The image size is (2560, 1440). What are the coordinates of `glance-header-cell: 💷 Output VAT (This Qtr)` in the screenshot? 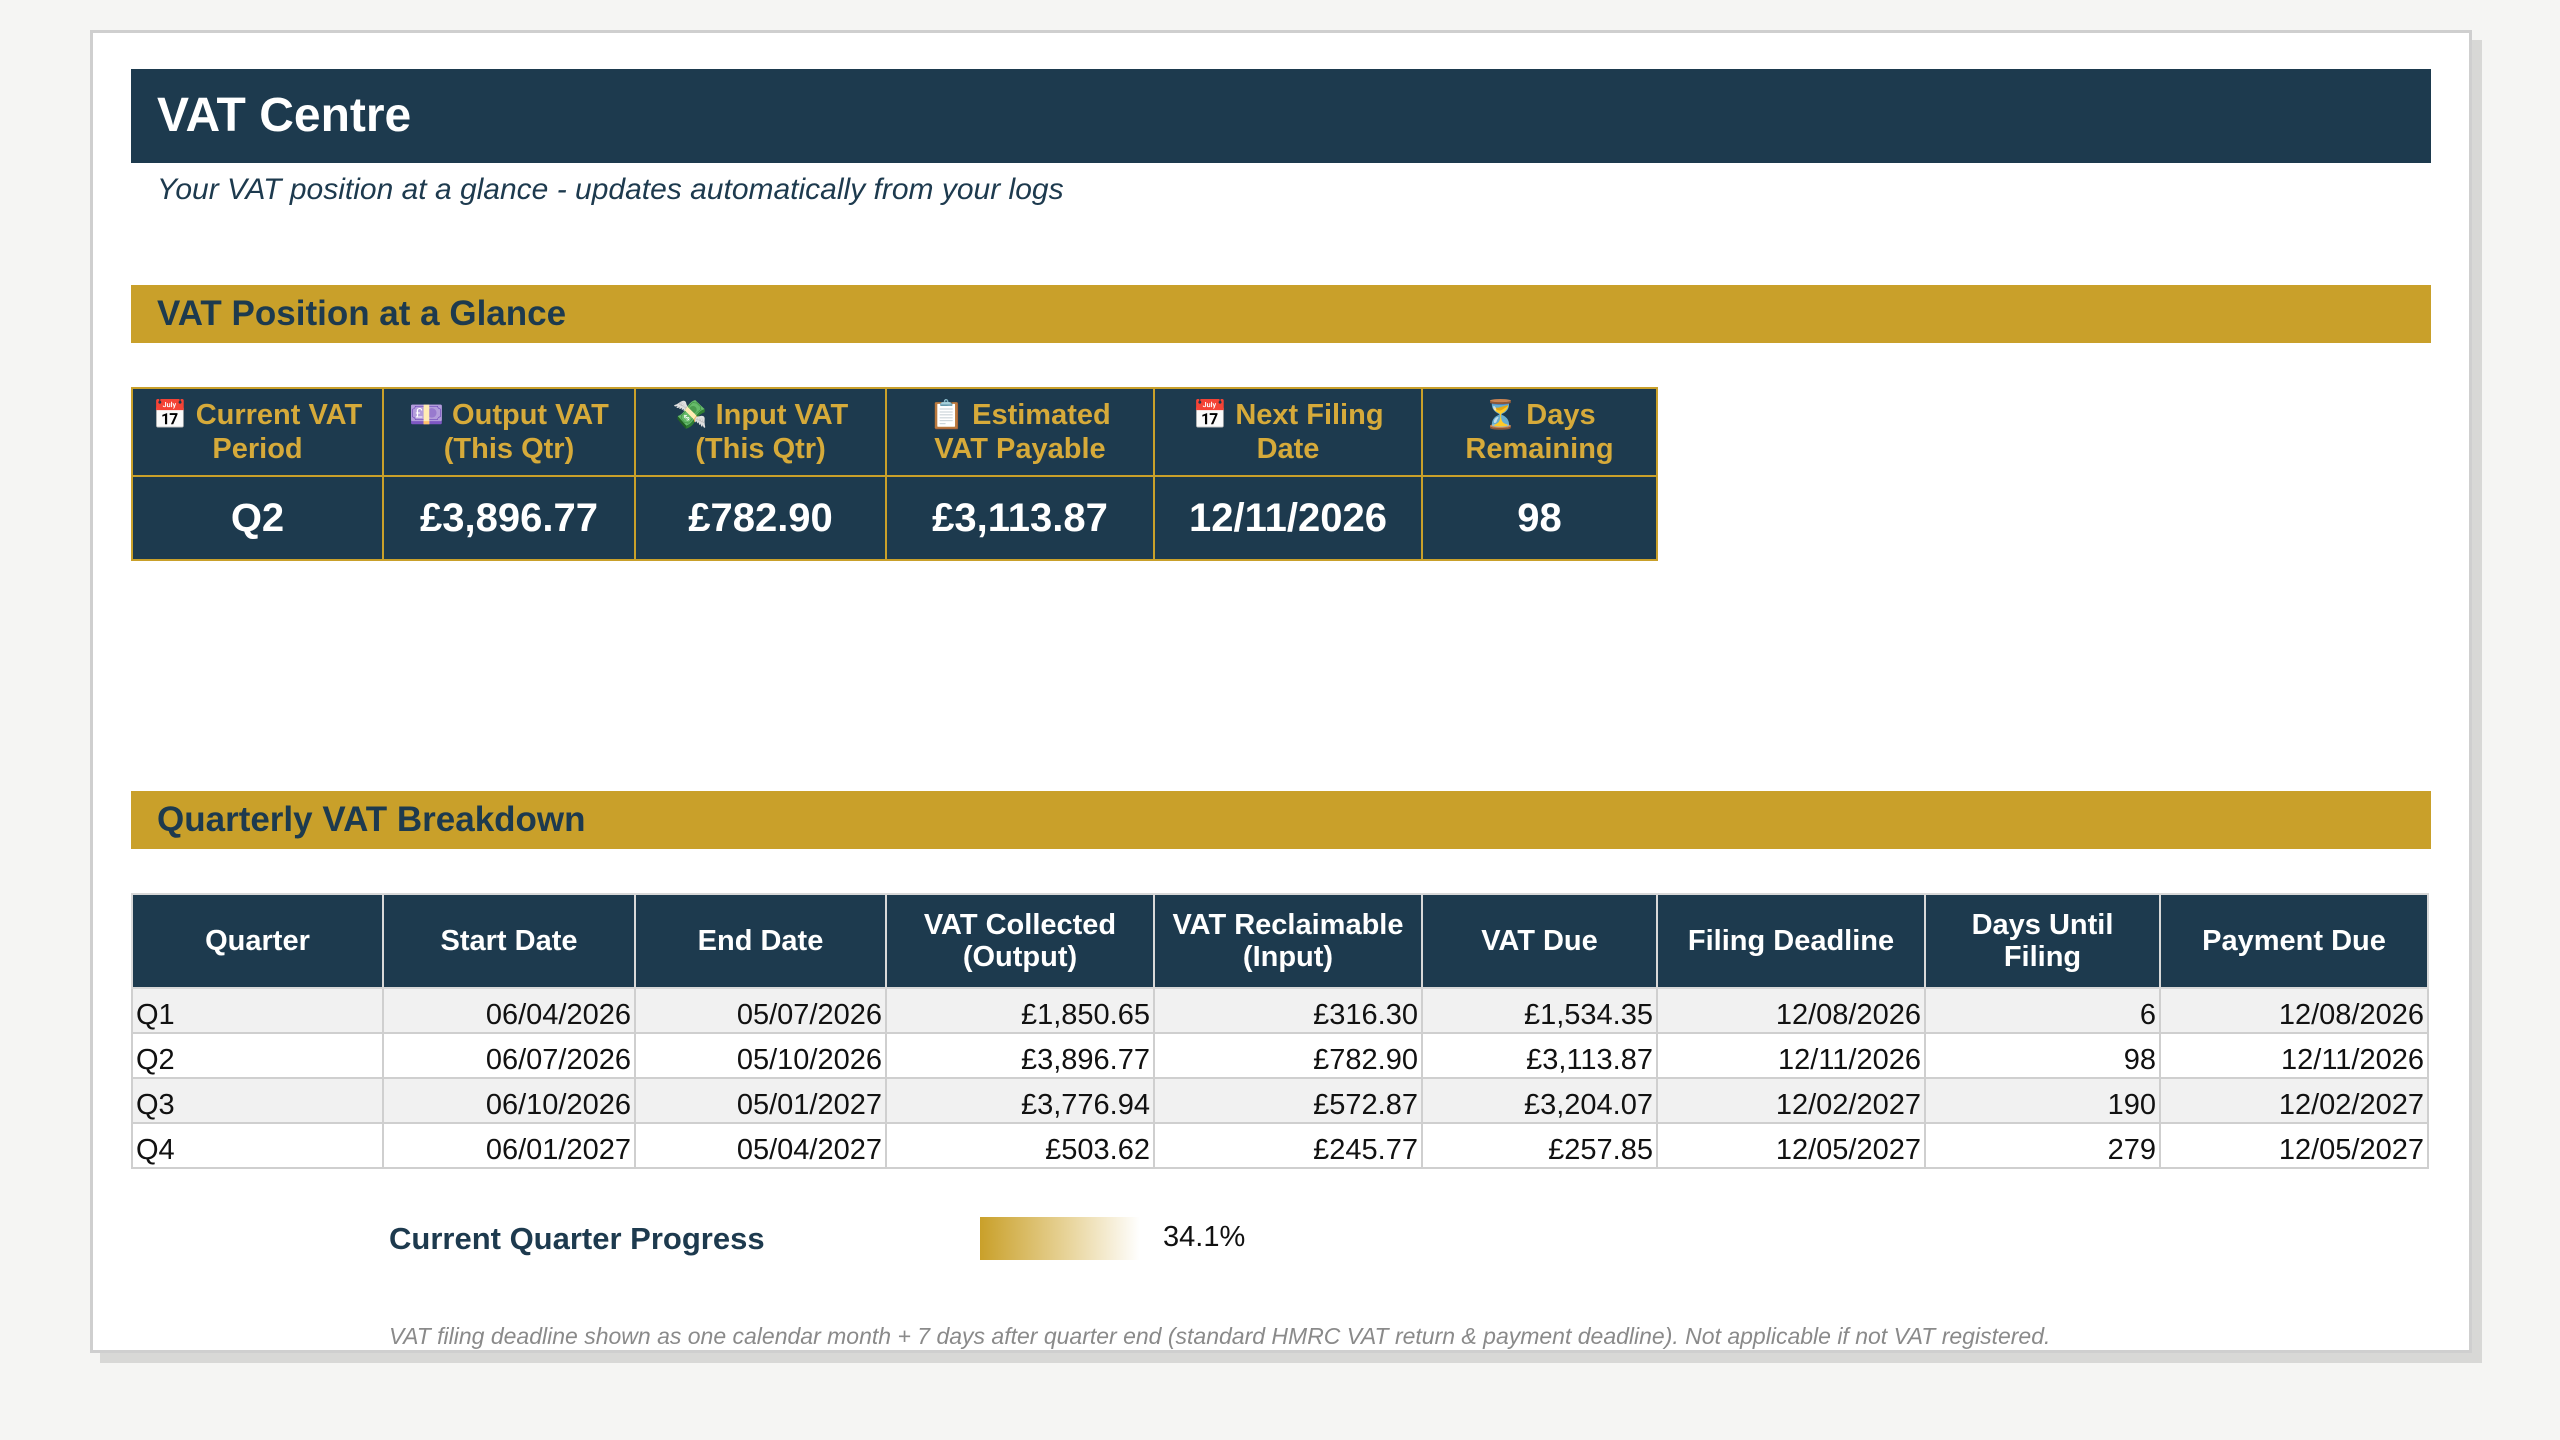 It's located at (509, 432).